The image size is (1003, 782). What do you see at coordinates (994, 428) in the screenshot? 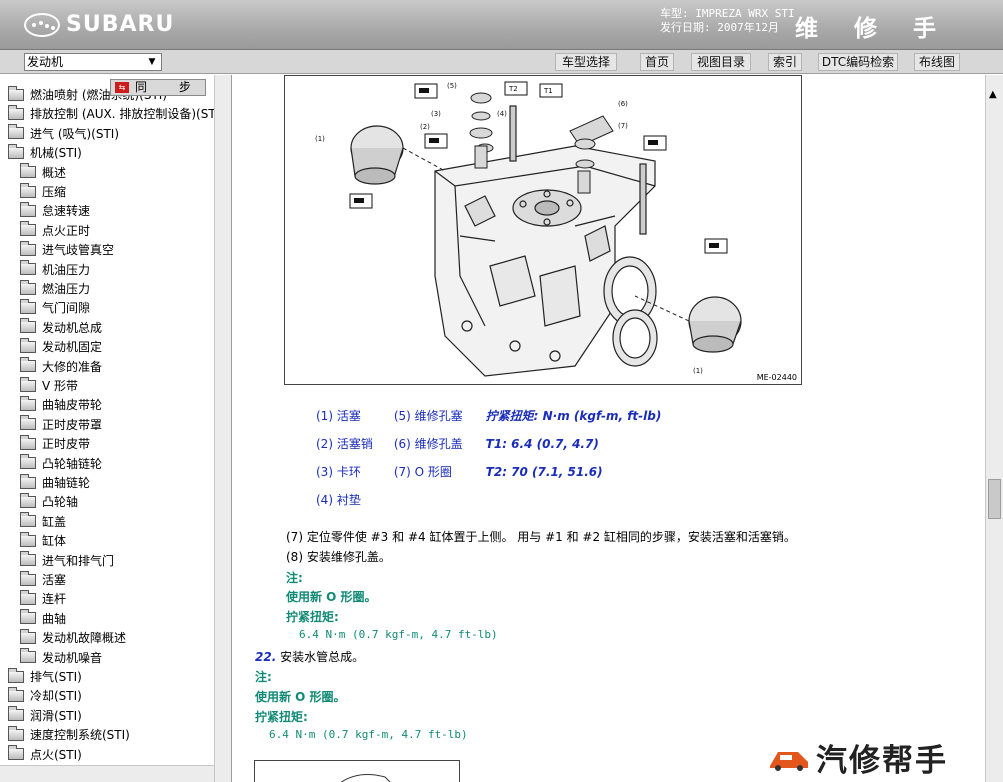
I see `content-vertical-scrollbar: ▲` at bounding box center [994, 428].